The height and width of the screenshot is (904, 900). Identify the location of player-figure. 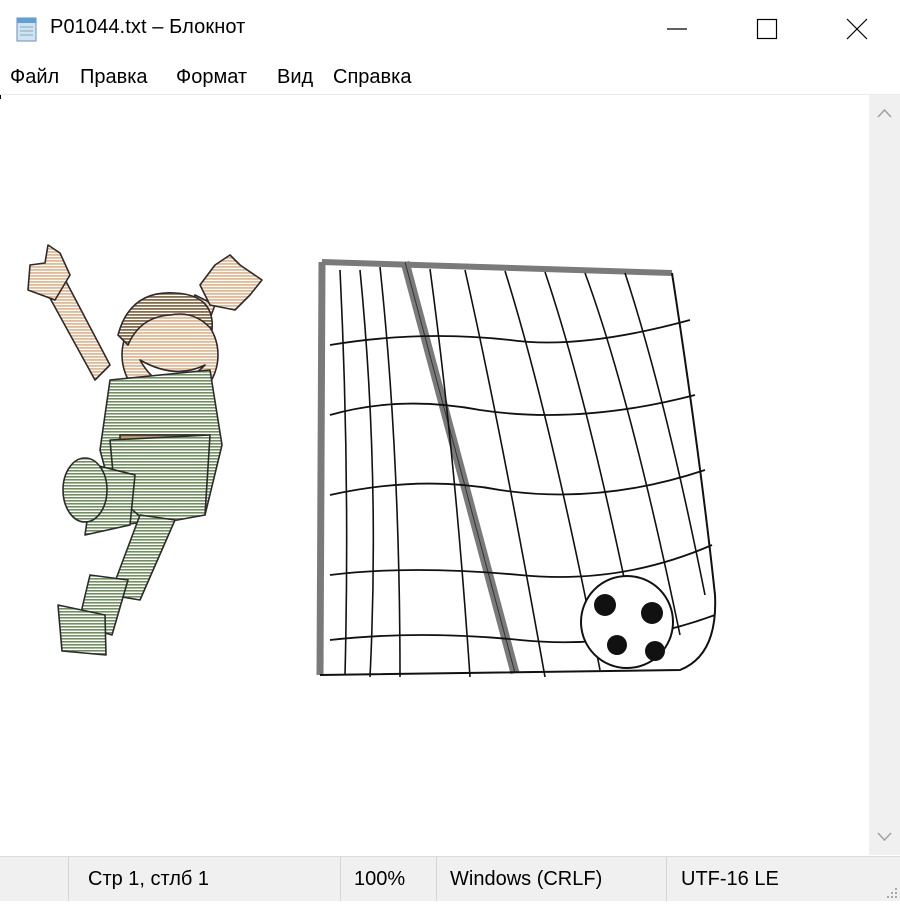
(145, 450).